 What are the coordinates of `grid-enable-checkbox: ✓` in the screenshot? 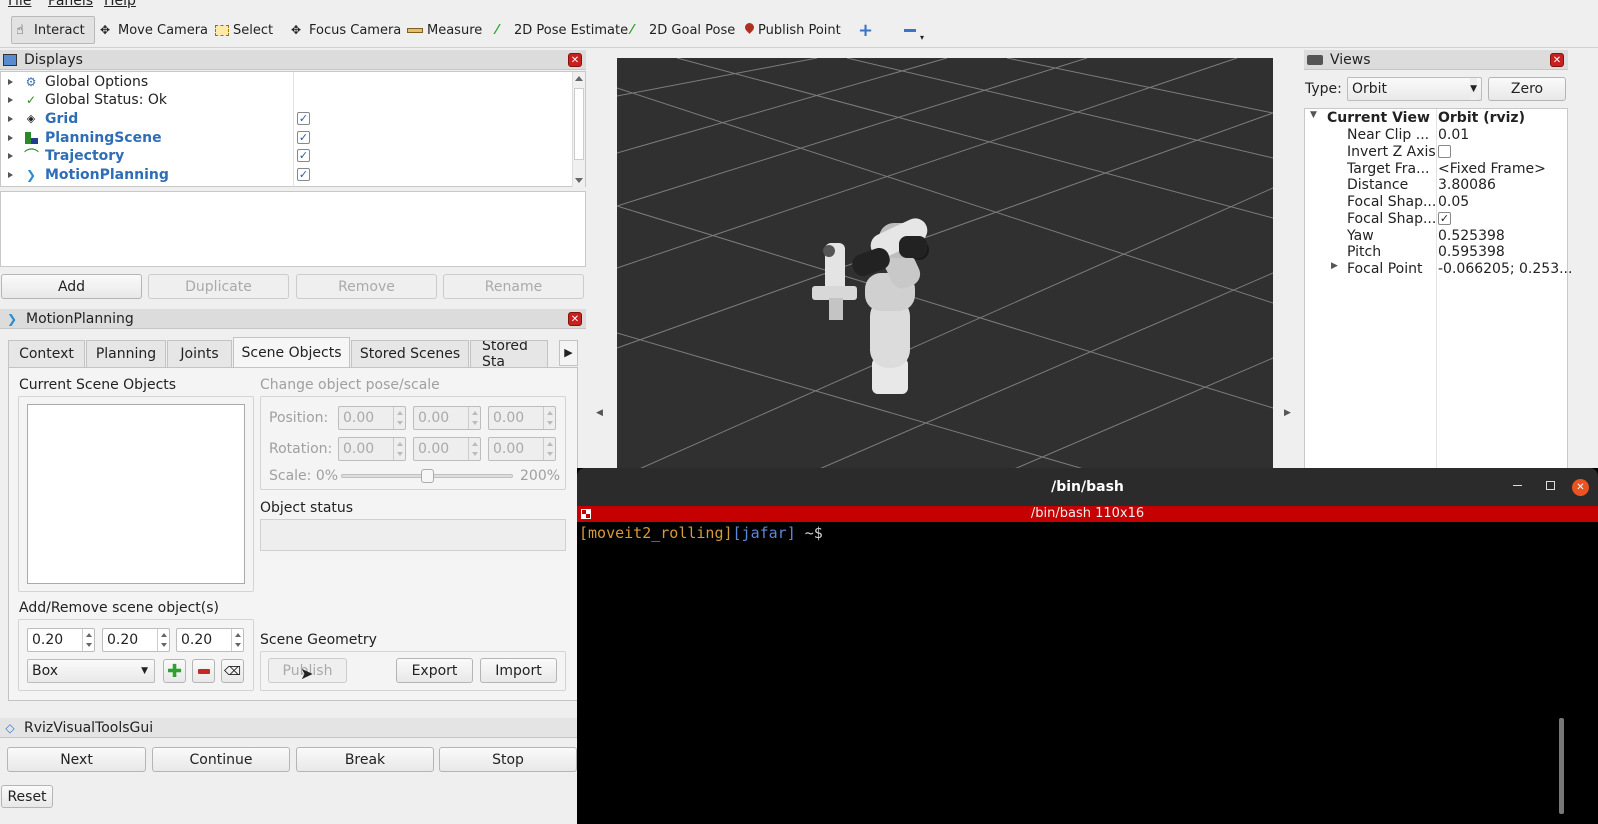 It's located at (303, 118).